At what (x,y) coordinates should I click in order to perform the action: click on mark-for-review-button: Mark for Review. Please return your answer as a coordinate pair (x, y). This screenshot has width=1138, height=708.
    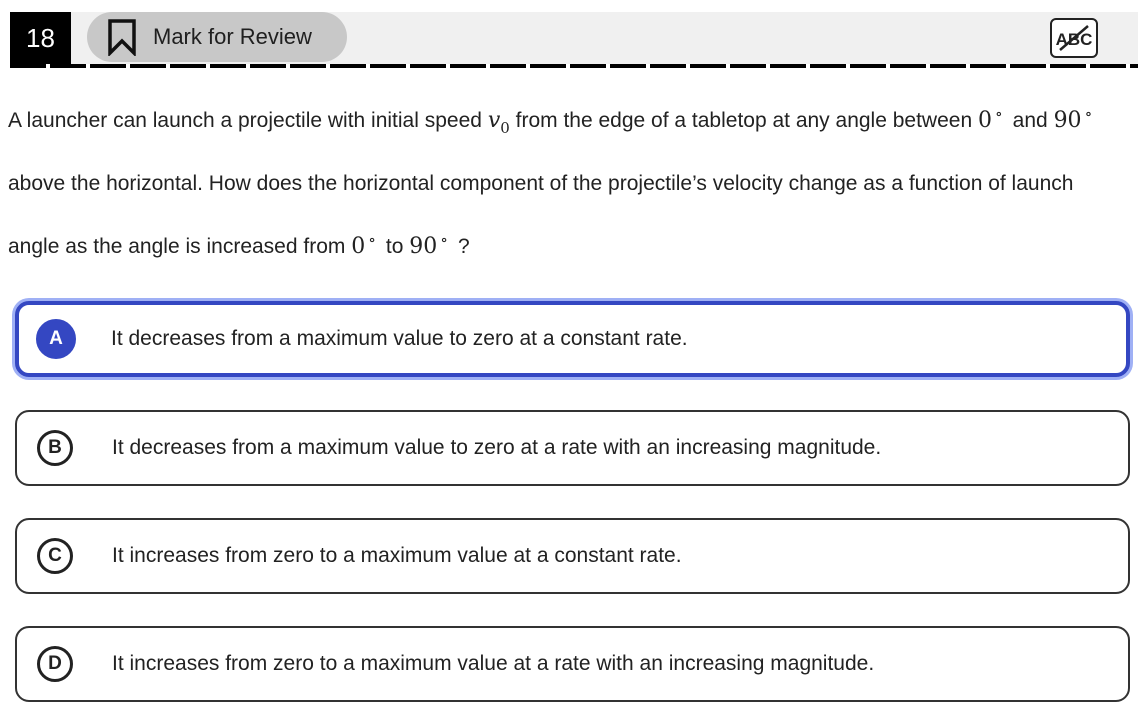
    Looking at the image, I should click on (217, 37).